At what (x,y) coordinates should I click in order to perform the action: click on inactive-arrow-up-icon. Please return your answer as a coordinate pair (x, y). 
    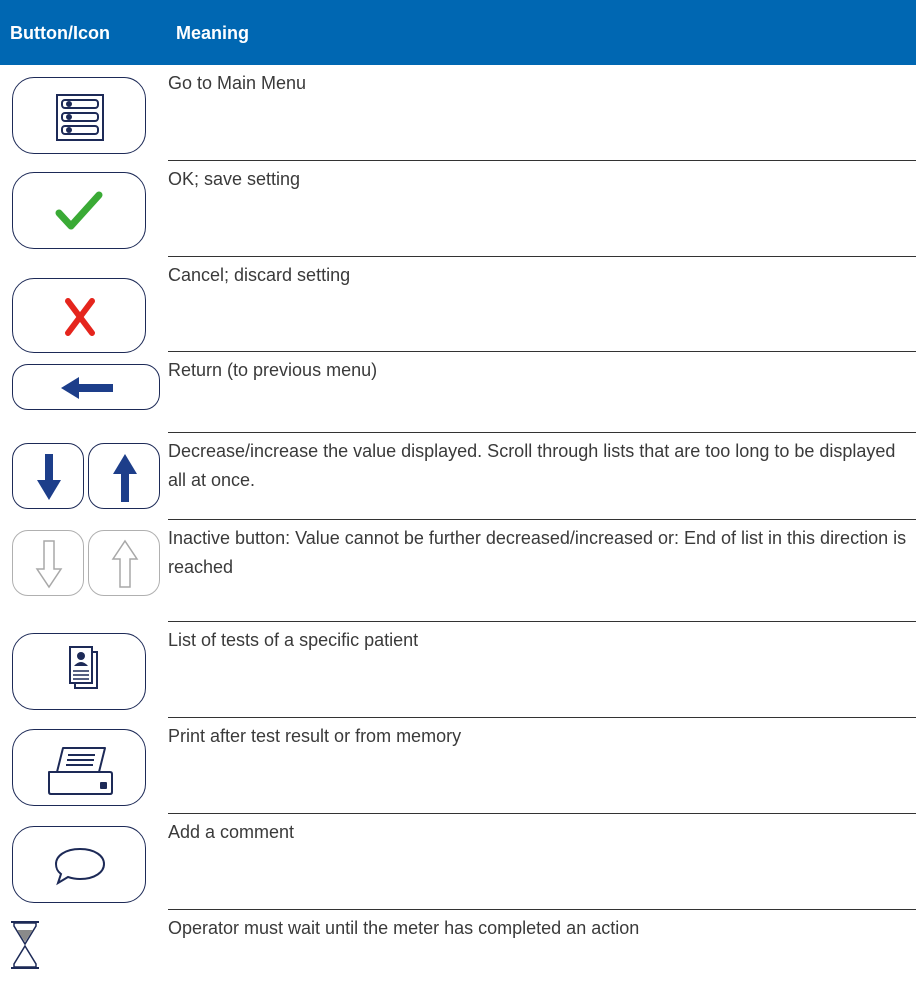
    Looking at the image, I should click on (125, 563).